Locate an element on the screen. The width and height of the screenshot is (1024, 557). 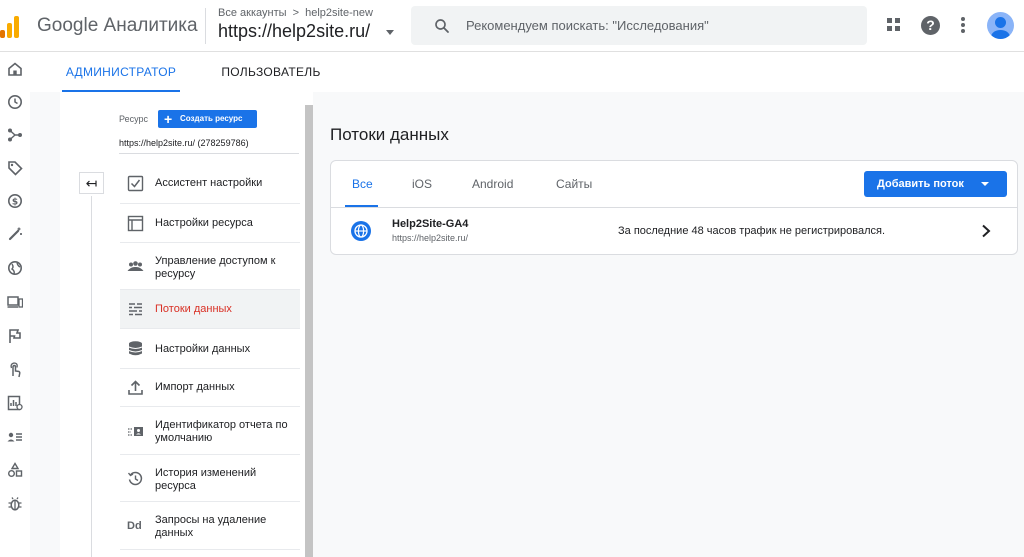
panel-divider is located at coordinates (91, 376).